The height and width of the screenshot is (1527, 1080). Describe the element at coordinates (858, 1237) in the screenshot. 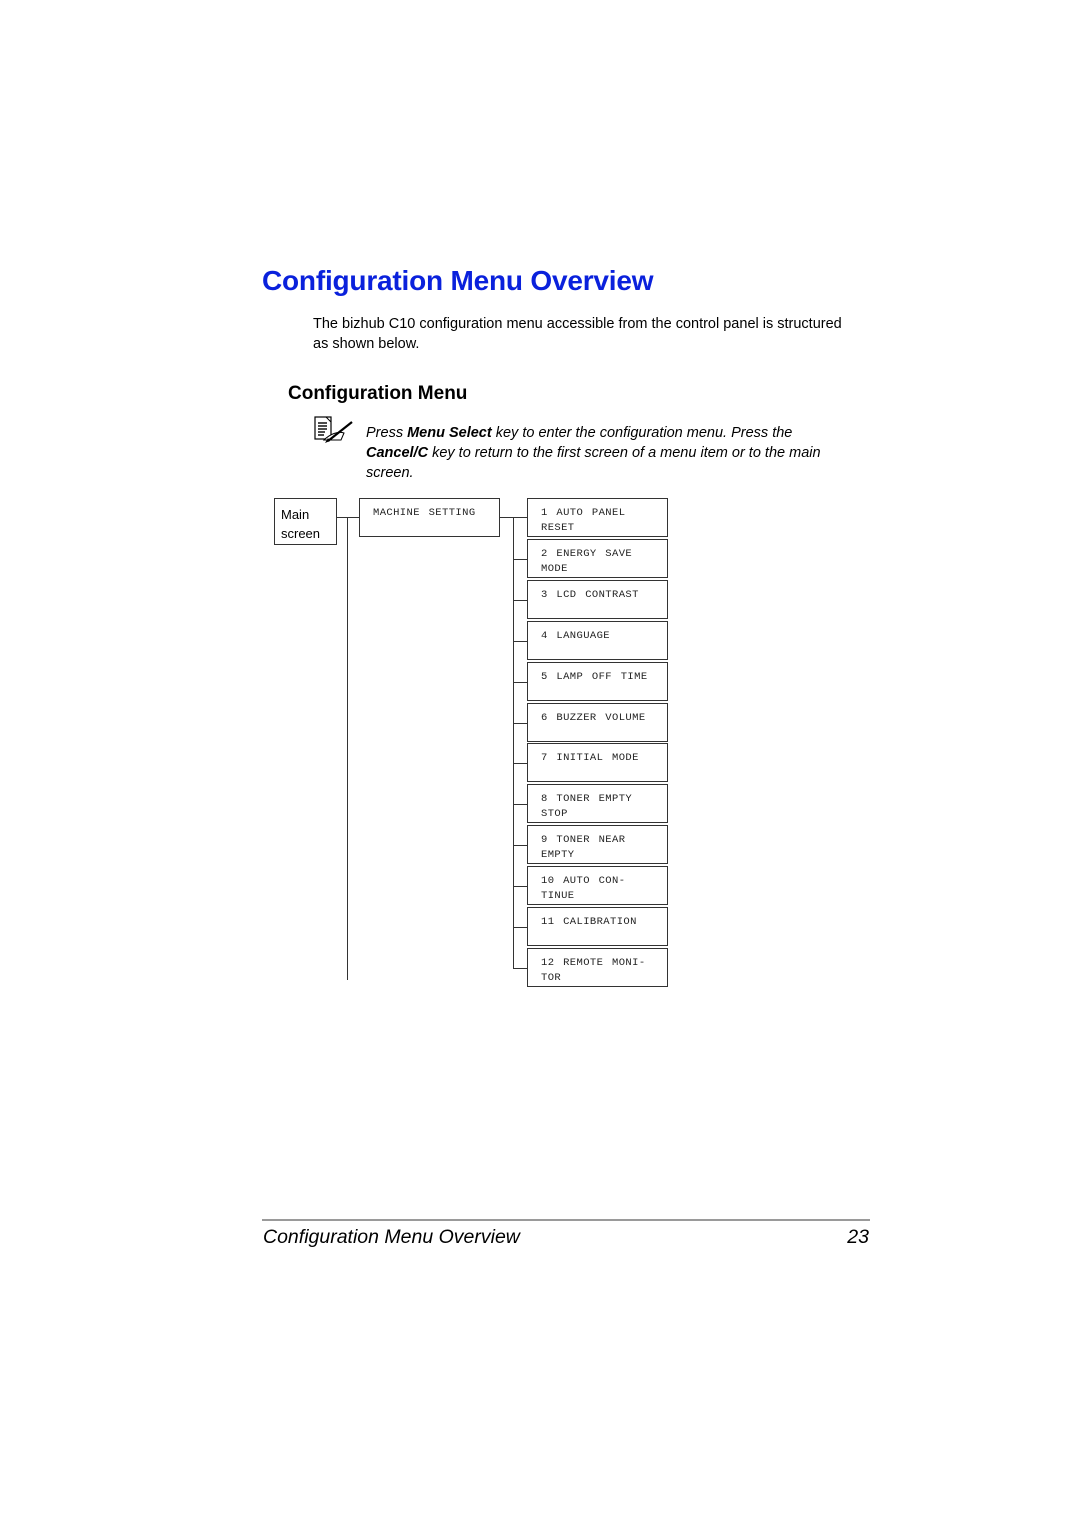

I see `page-number: 23` at that location.